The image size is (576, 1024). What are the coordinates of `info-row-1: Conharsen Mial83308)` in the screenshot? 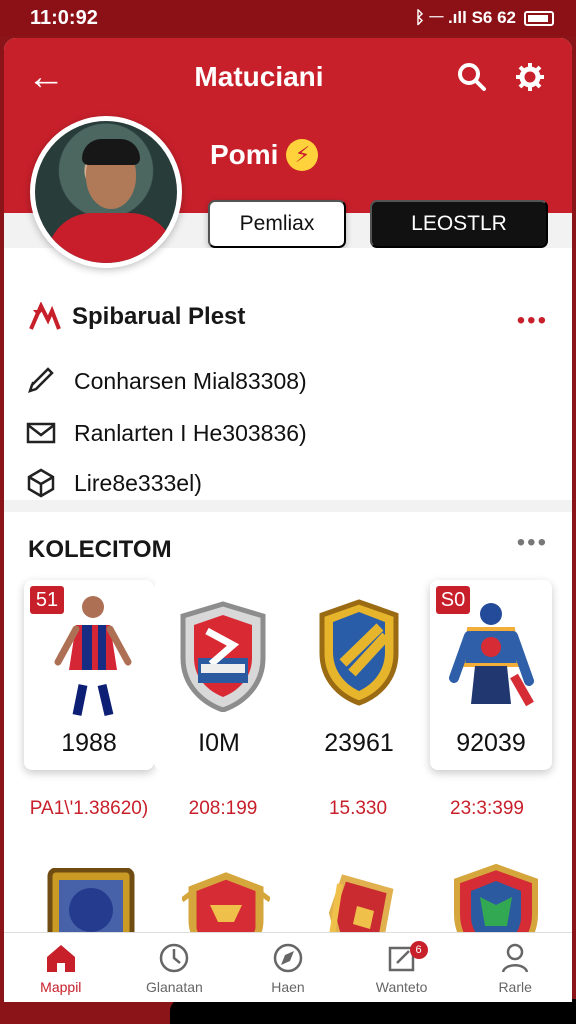 It's located at (165, 381).